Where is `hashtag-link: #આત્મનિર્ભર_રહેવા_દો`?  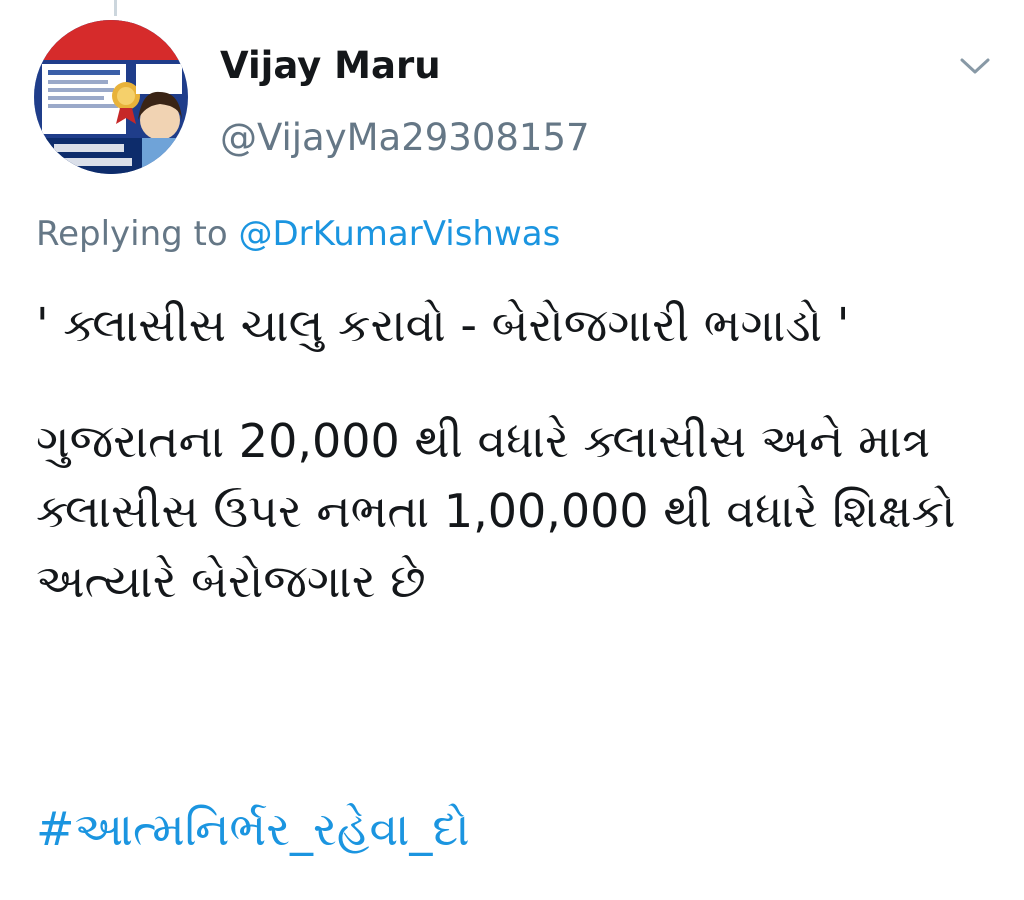 hashtag-link: #આત્મનિર્ભર_રહેવા_દો is located at coordinates (253, 830).